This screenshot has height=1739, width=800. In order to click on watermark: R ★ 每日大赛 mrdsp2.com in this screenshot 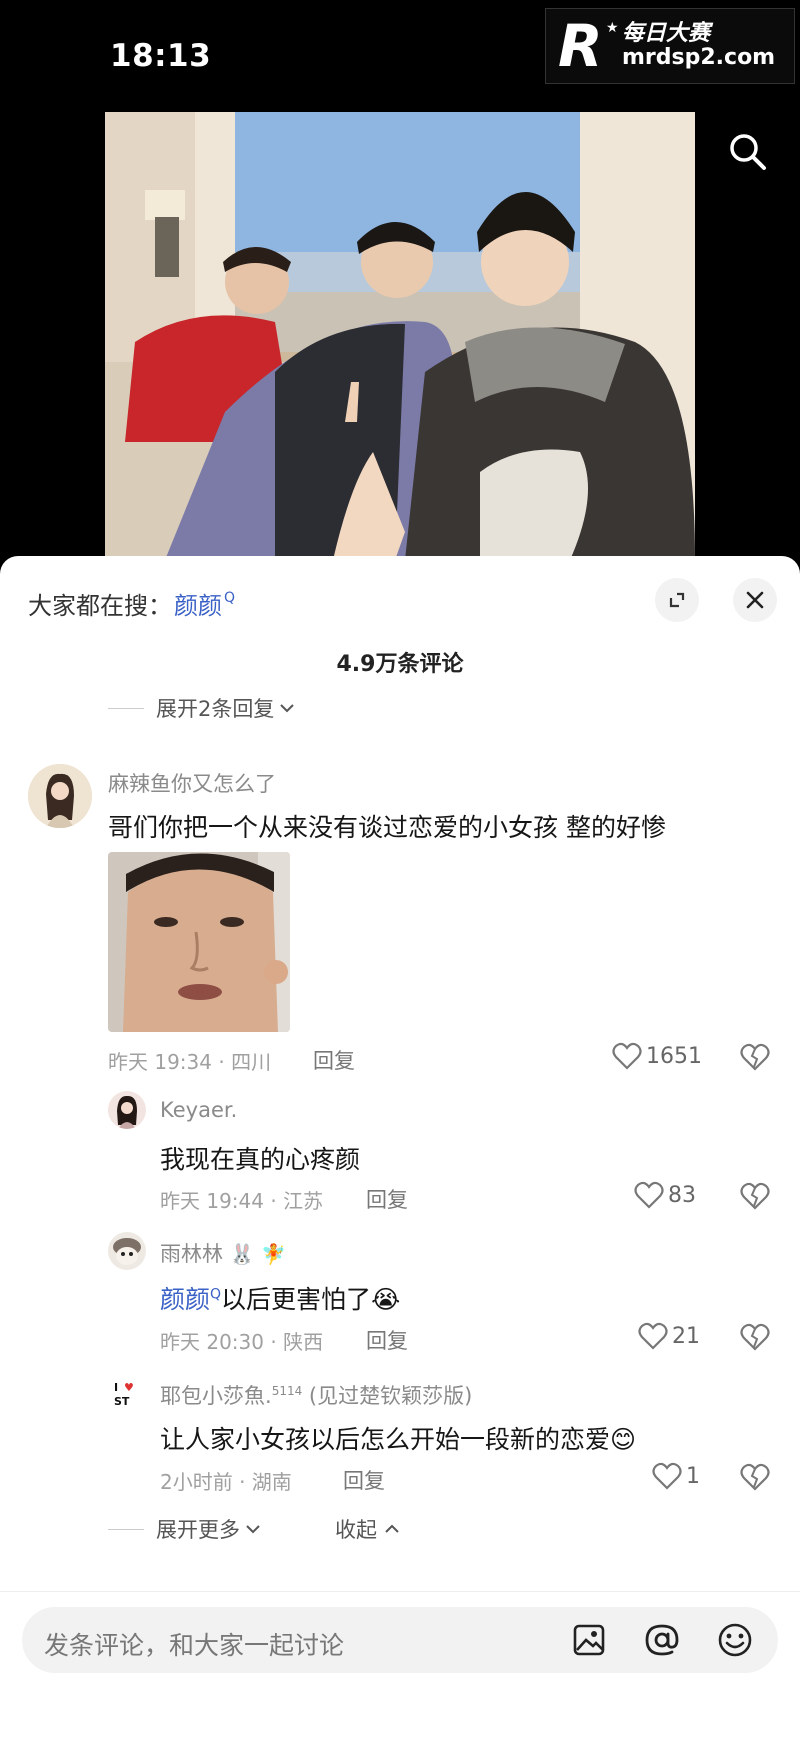, I will do `click(670, 46)`.